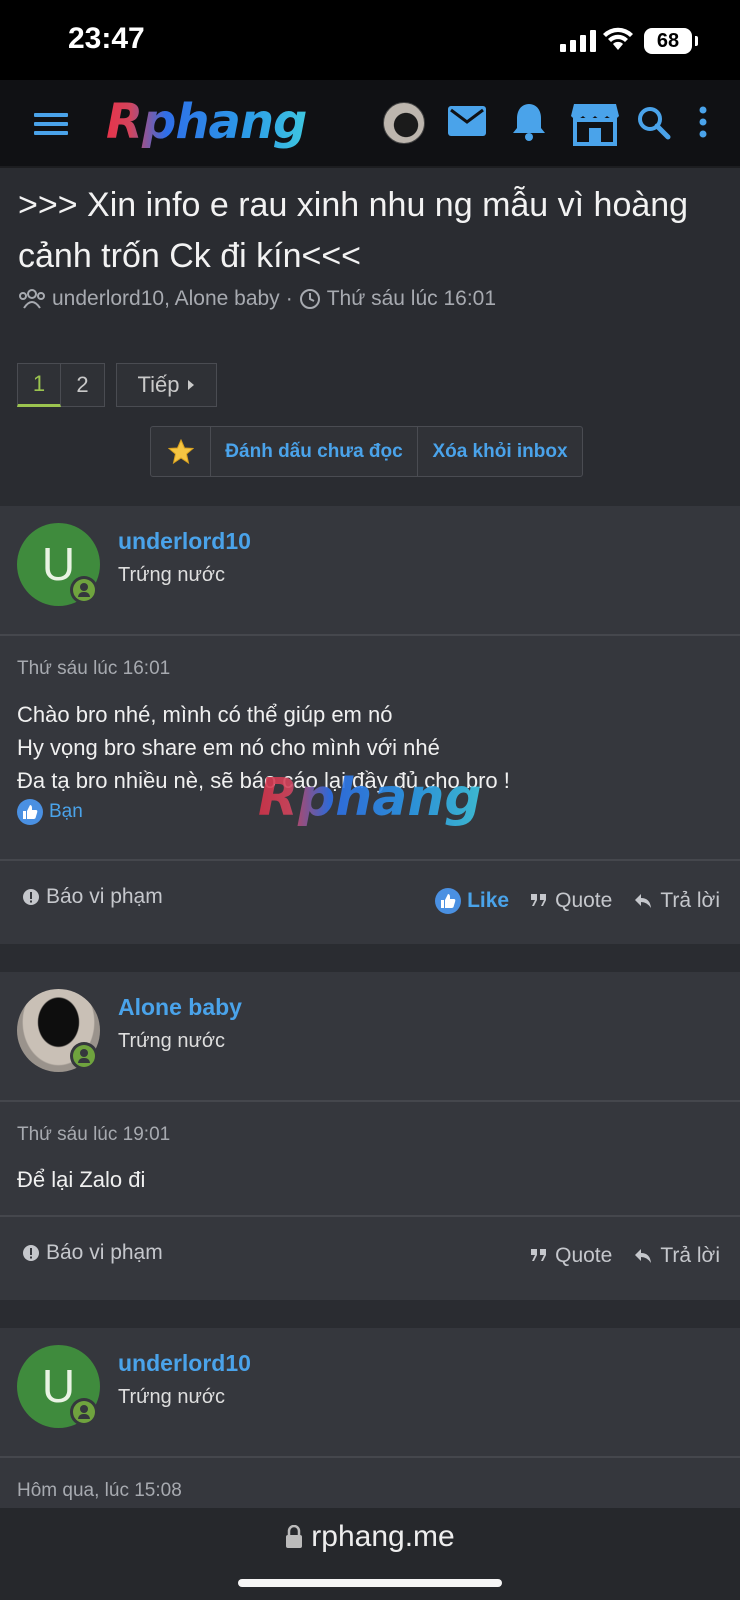 The image size is (740, 1600). I want to click on next-page-button: Tiếp, so click(166, 385).